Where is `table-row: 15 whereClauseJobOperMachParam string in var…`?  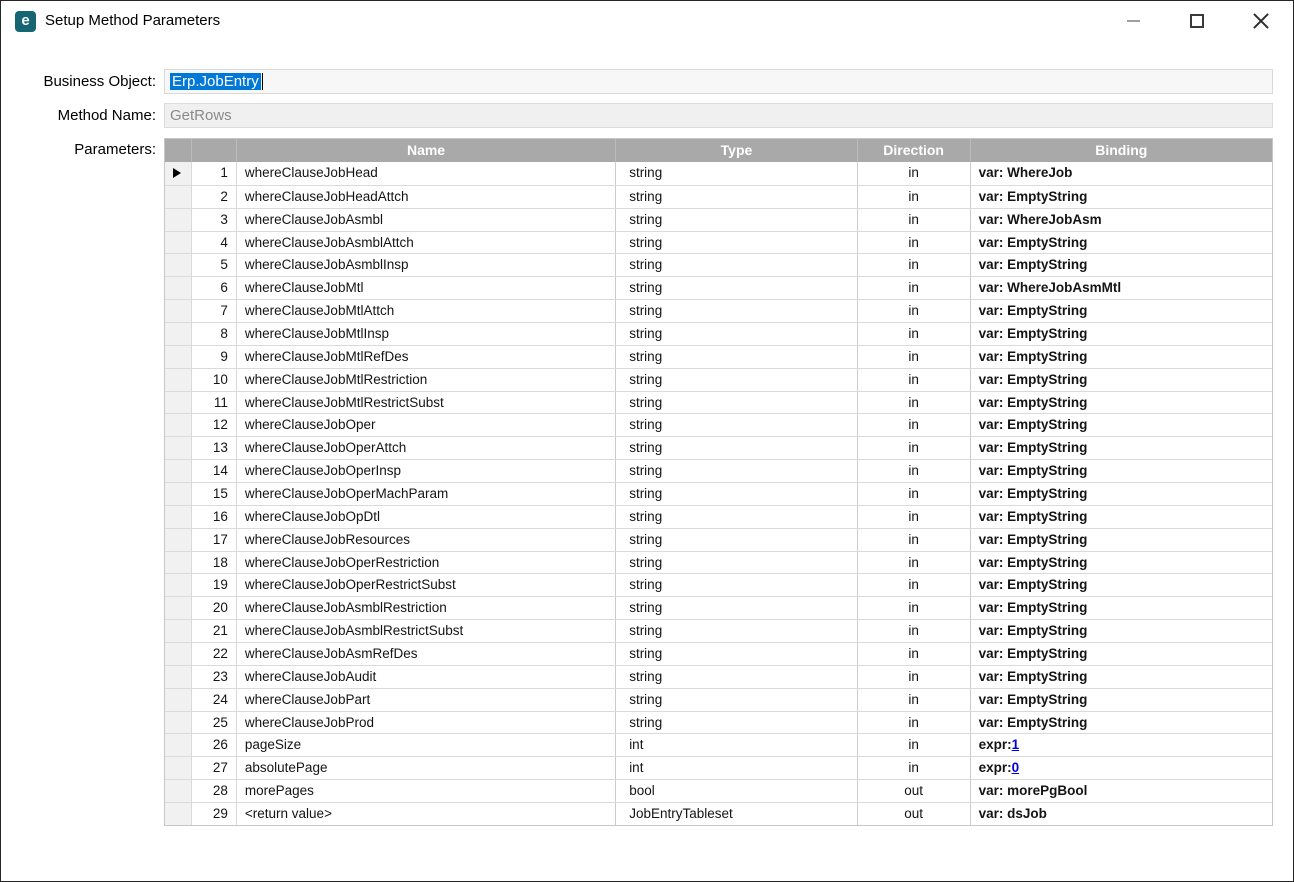
table-row: 15 whereClauseJobOperMachParam string in var… is located at coordinates (718, 493).